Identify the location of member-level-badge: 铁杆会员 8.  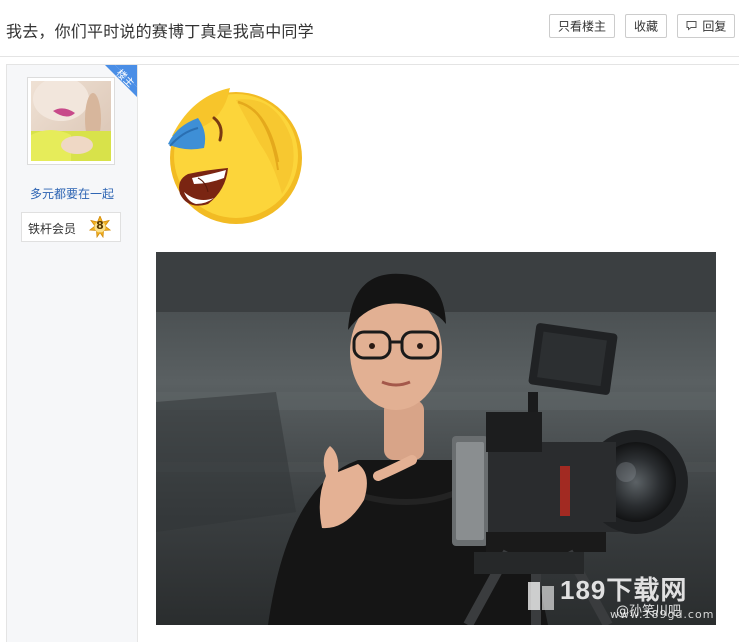
(71, 227).